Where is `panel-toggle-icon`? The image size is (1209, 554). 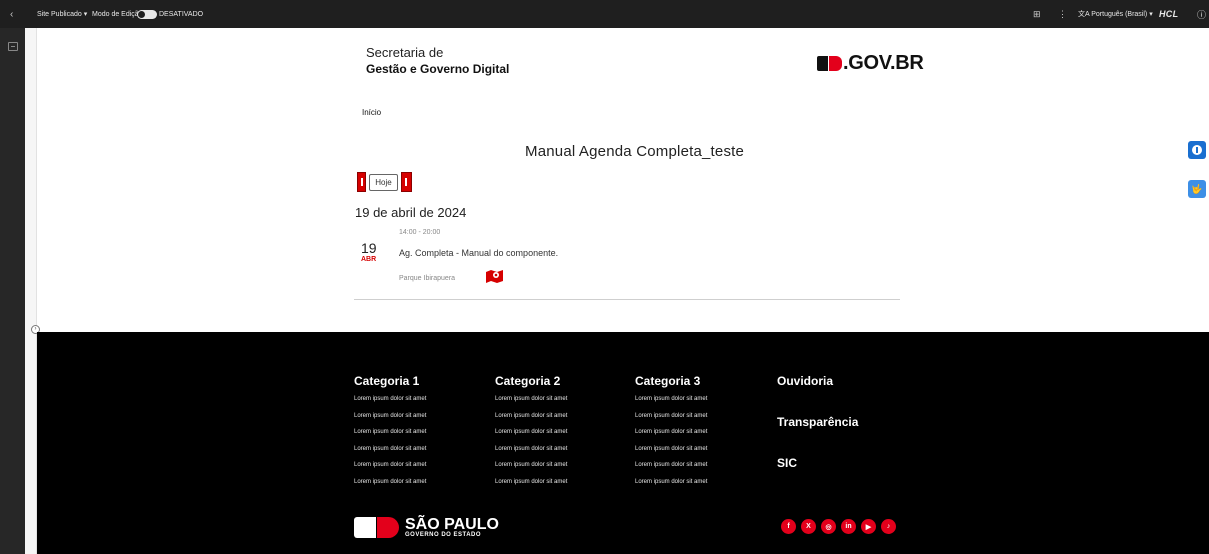 panel-toggle-icon is located at coordinates (13, 46).